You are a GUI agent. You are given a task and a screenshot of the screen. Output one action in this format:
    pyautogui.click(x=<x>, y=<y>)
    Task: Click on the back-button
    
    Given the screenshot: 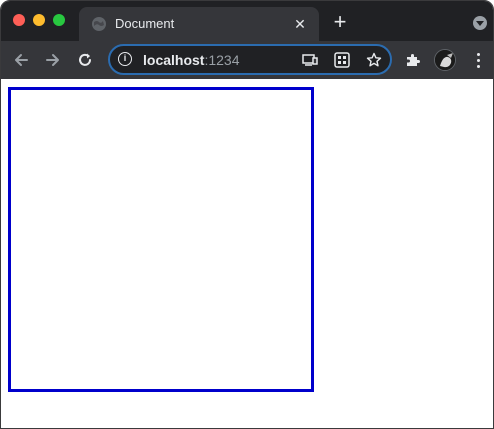 What is the action you would take?
    pyautogui.click(x=21, y=60)
    